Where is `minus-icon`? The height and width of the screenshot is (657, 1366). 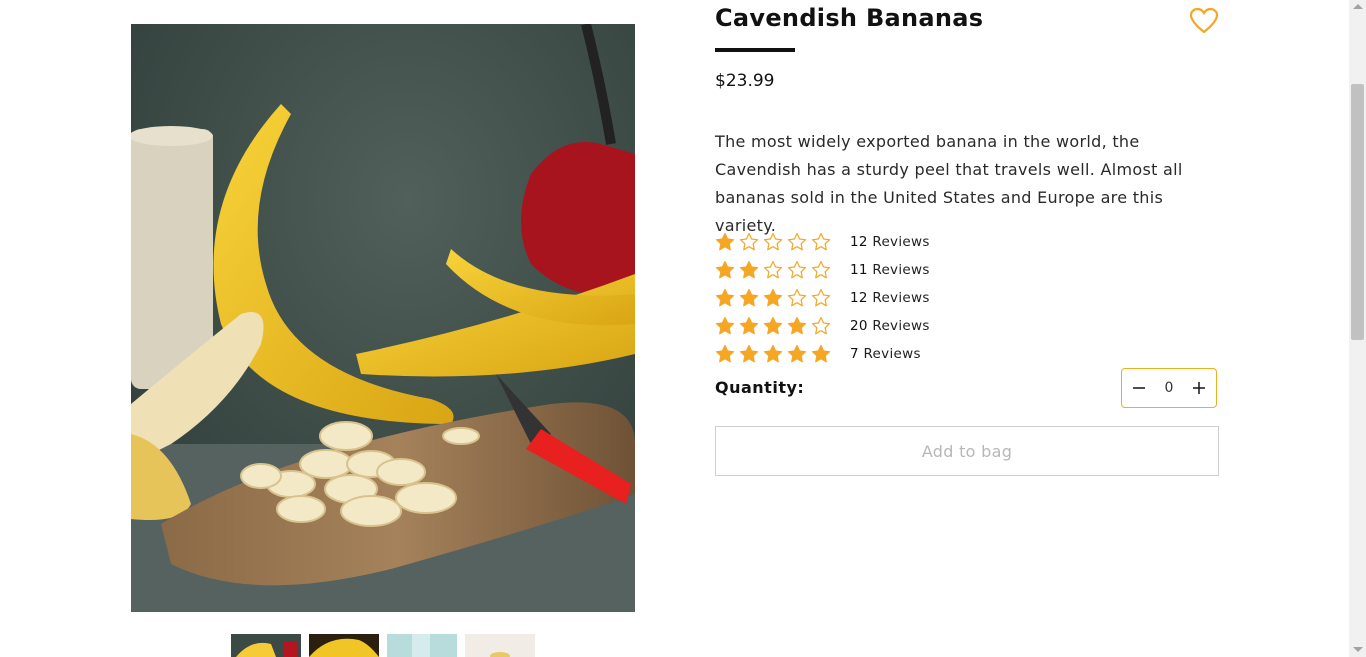
minus-icon is located at coordinates (1139, 388).